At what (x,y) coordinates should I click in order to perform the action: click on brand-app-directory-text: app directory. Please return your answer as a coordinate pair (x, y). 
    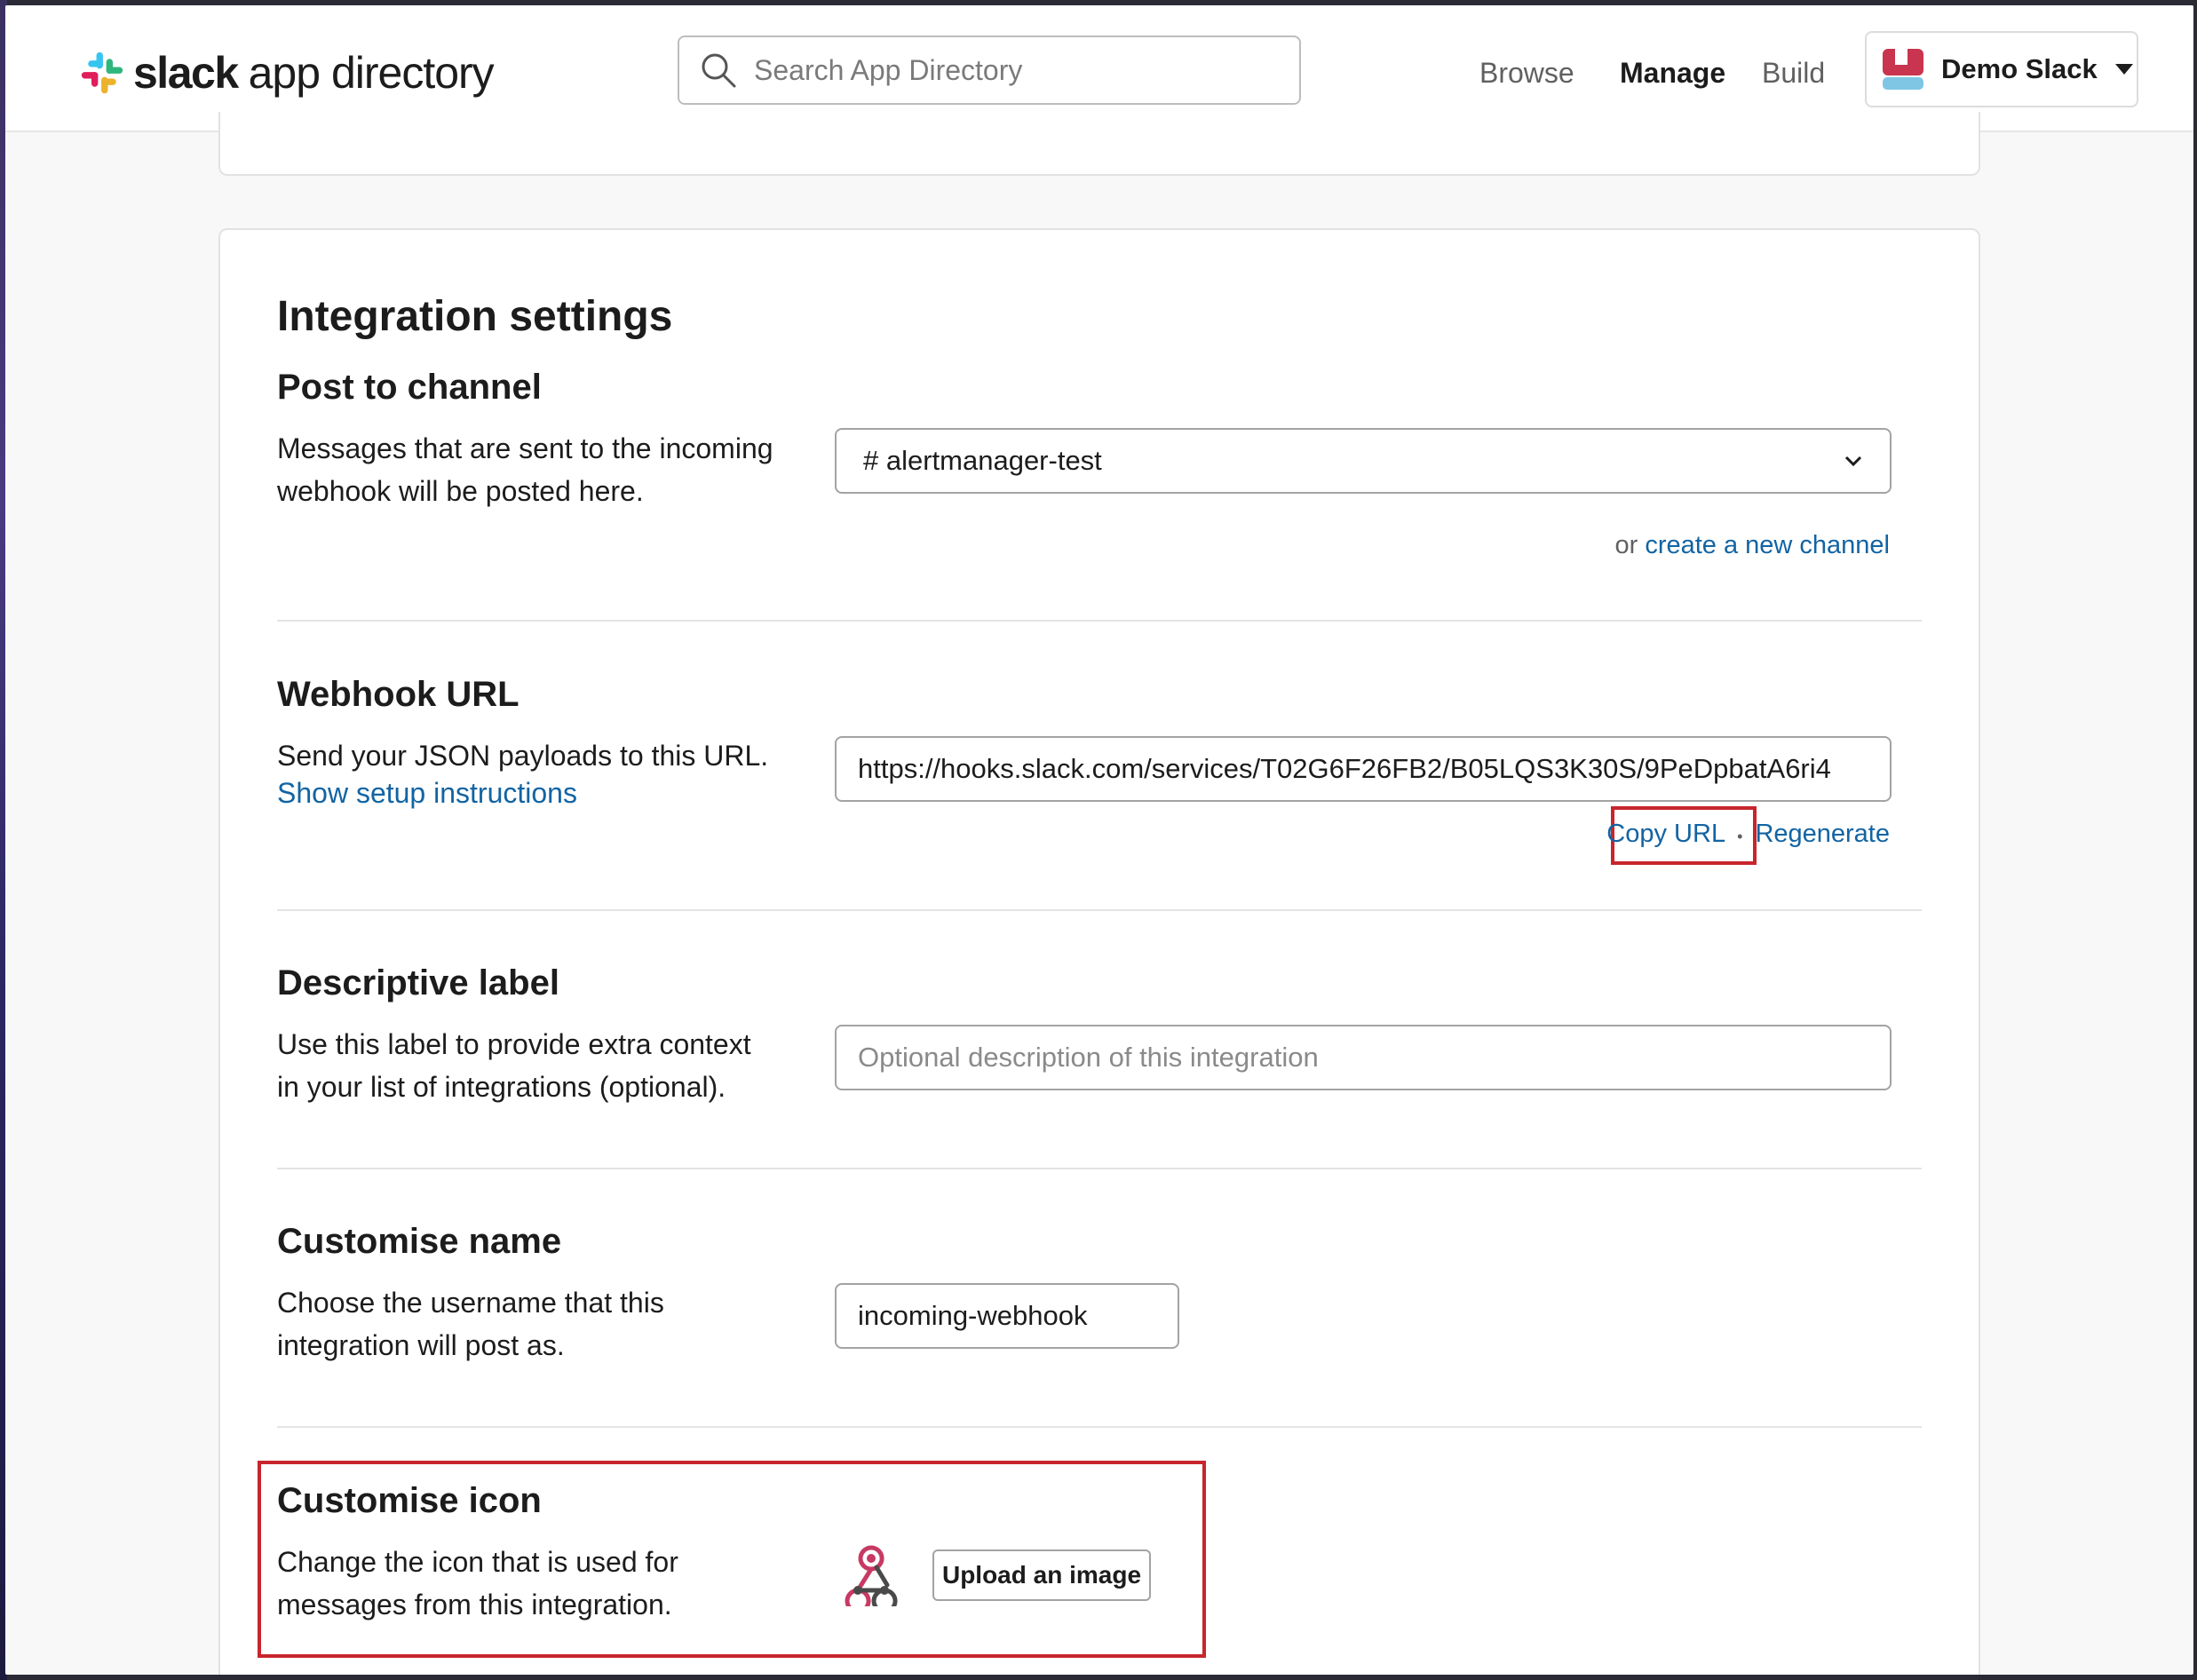
    Looking at the image, I should click on (371, 73).